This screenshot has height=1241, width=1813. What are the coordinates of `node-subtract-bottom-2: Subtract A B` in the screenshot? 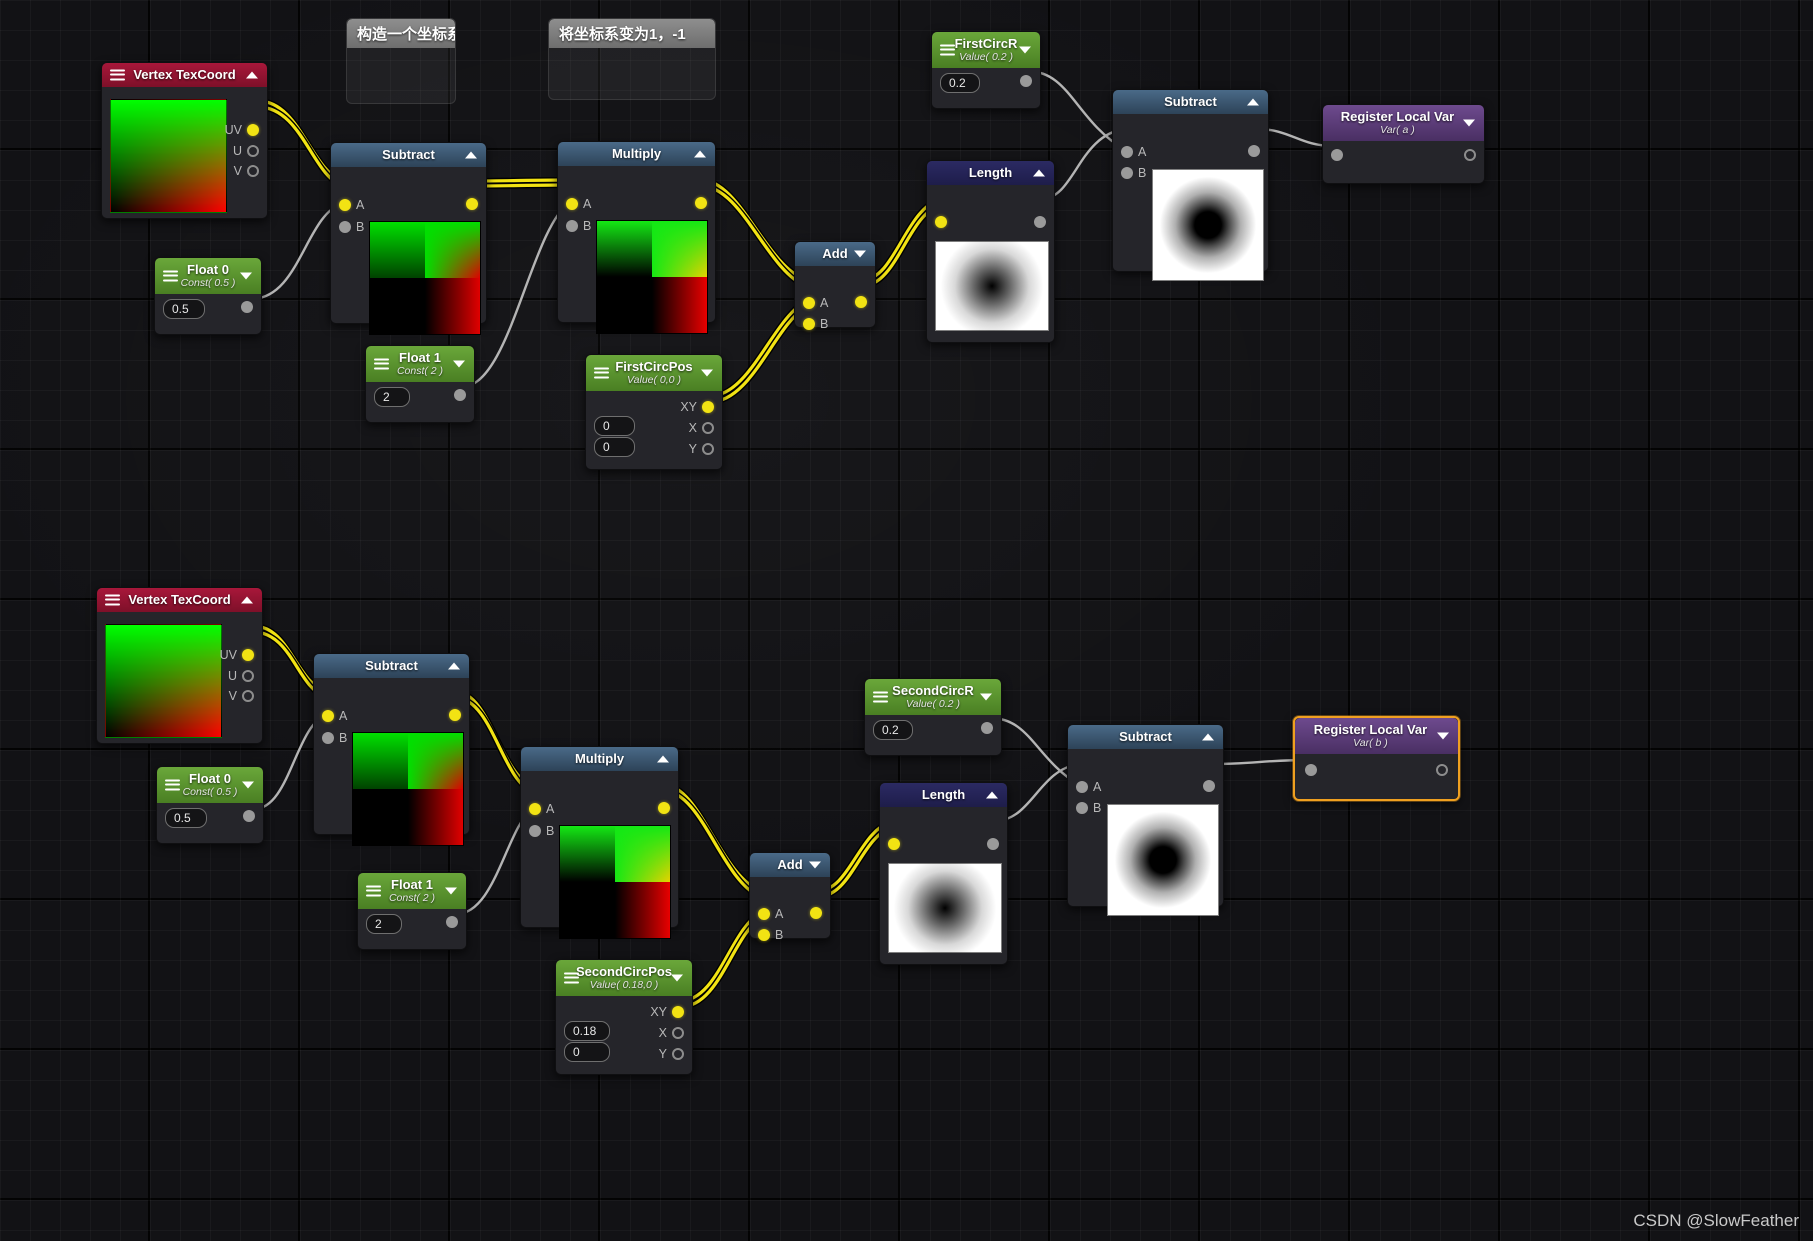 It's located at (1145, 820).